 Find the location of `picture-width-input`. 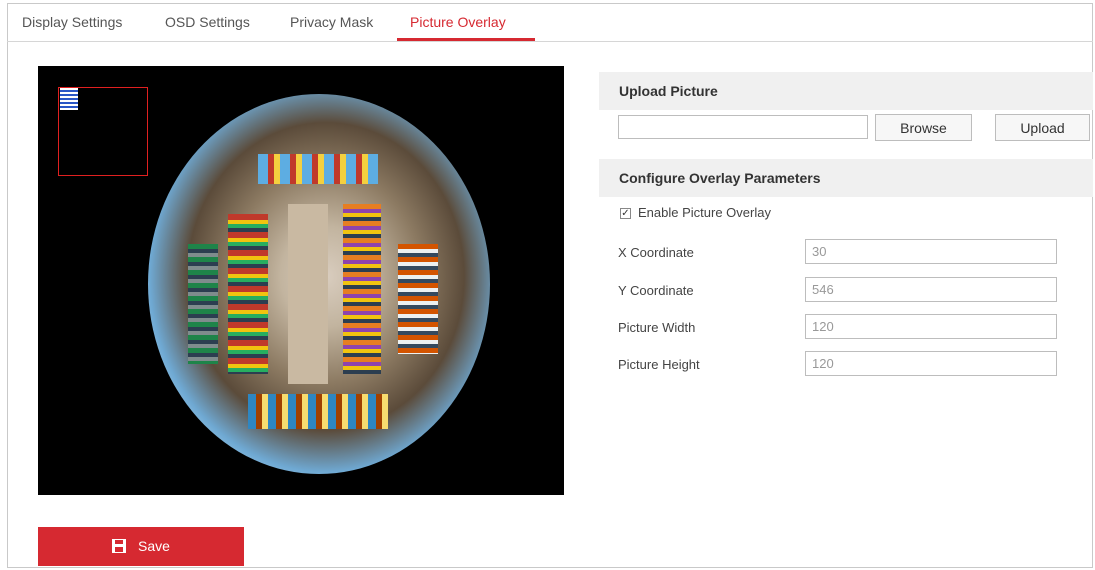

picture-width-input is located at coordinates (931, 326).